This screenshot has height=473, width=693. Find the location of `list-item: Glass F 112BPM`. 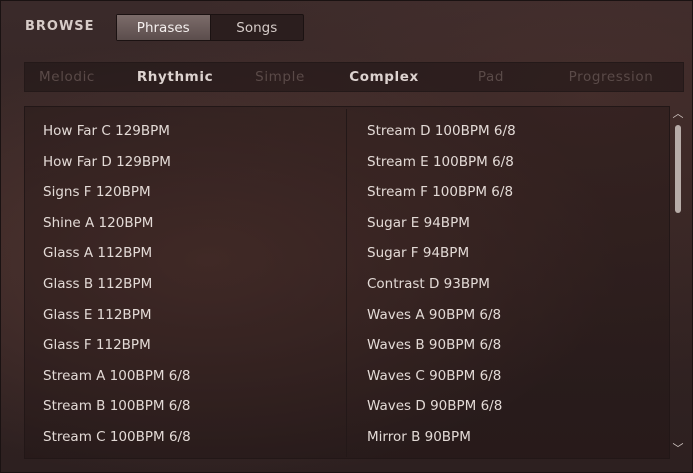

list-item: Glass F 112BPM is located at coordinates (117, 345).